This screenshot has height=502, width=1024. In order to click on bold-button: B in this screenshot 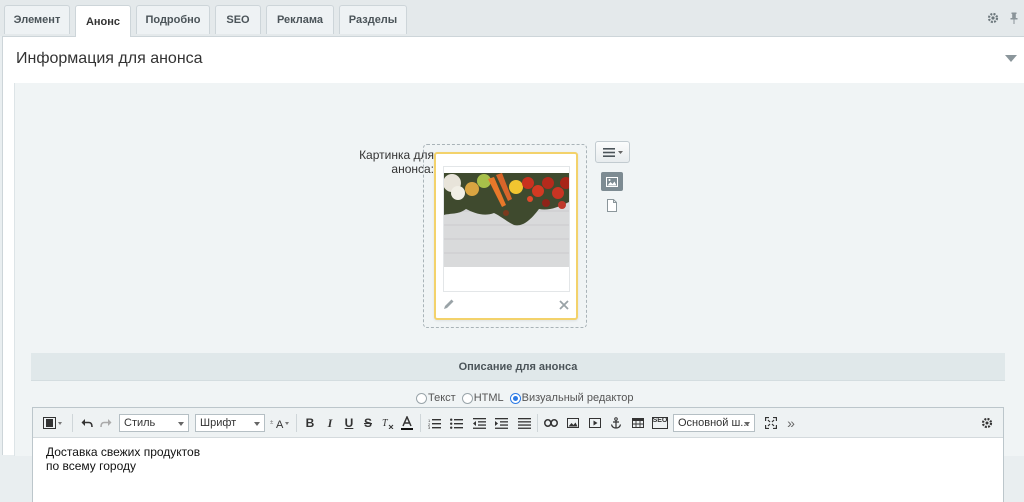, I will do `click(310, 423)`.